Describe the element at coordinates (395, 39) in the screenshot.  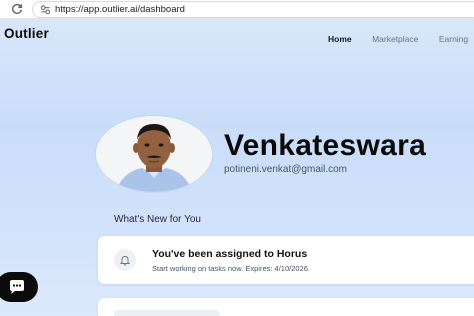
I see `nav-marketplace: Marketplace` at that location.